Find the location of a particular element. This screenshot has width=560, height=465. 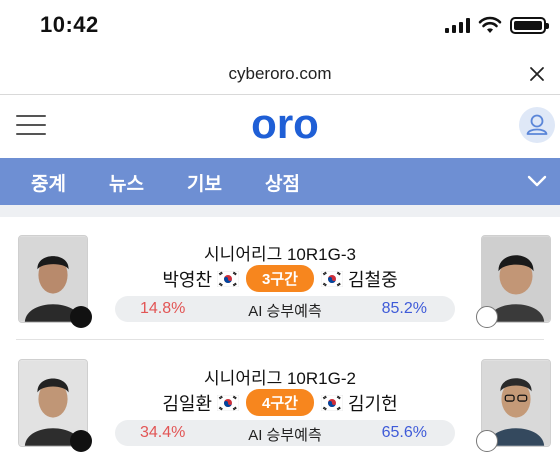

nav-item-live: 중계 is located at coordinates (48, 182).